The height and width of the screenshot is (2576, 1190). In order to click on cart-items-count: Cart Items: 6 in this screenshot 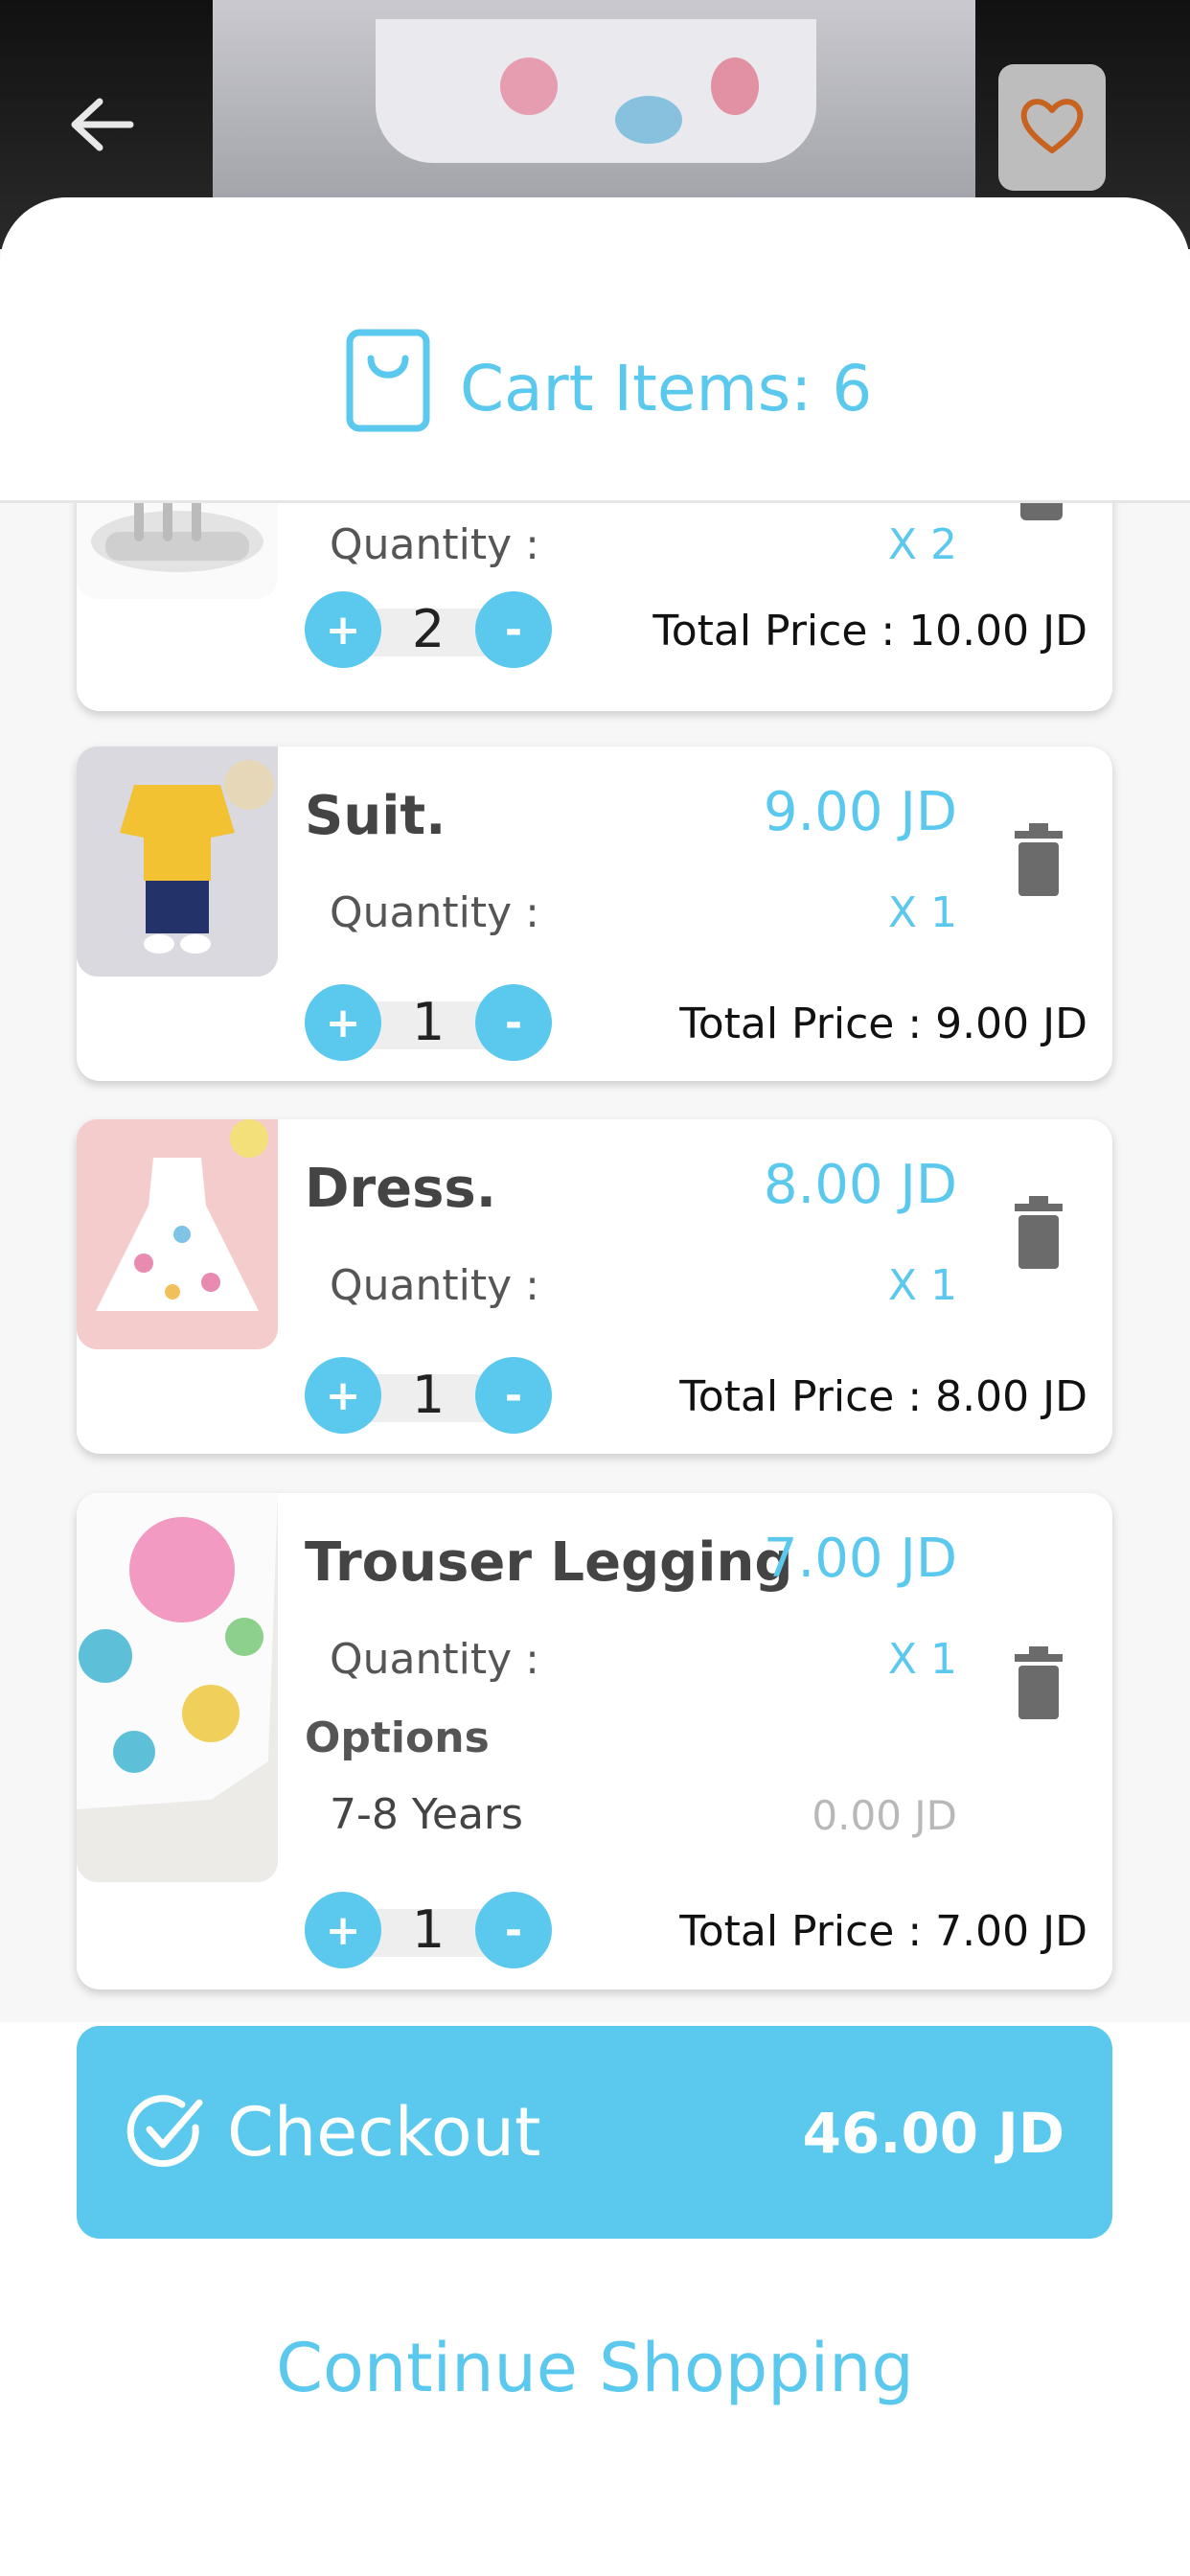, I will do `click(667, 388)`.